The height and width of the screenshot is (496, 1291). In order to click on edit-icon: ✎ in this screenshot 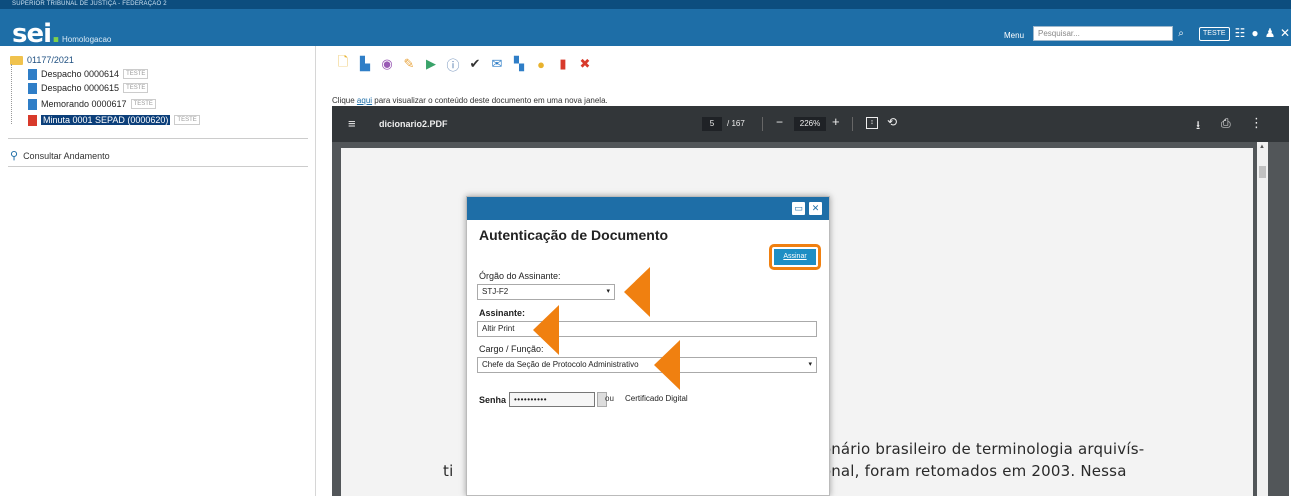, I will do `click(409, 64)`.